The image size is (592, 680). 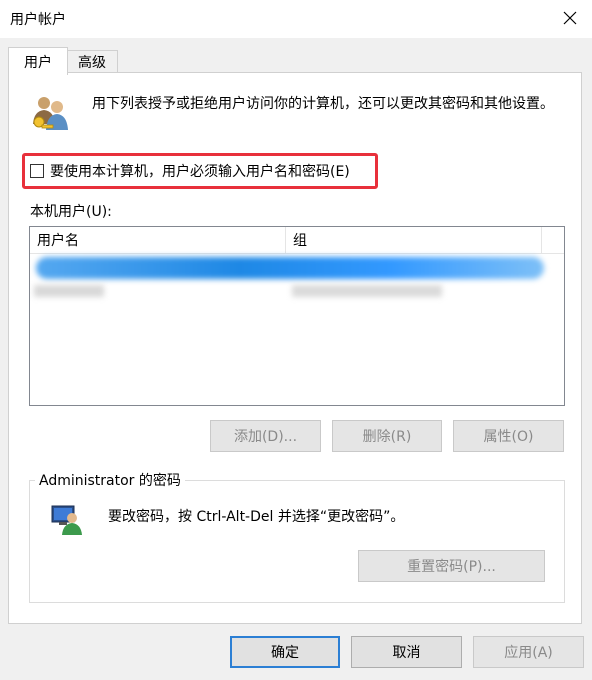 I want to click on remove-user-button: 删除(R), so click(x=387, y=436).